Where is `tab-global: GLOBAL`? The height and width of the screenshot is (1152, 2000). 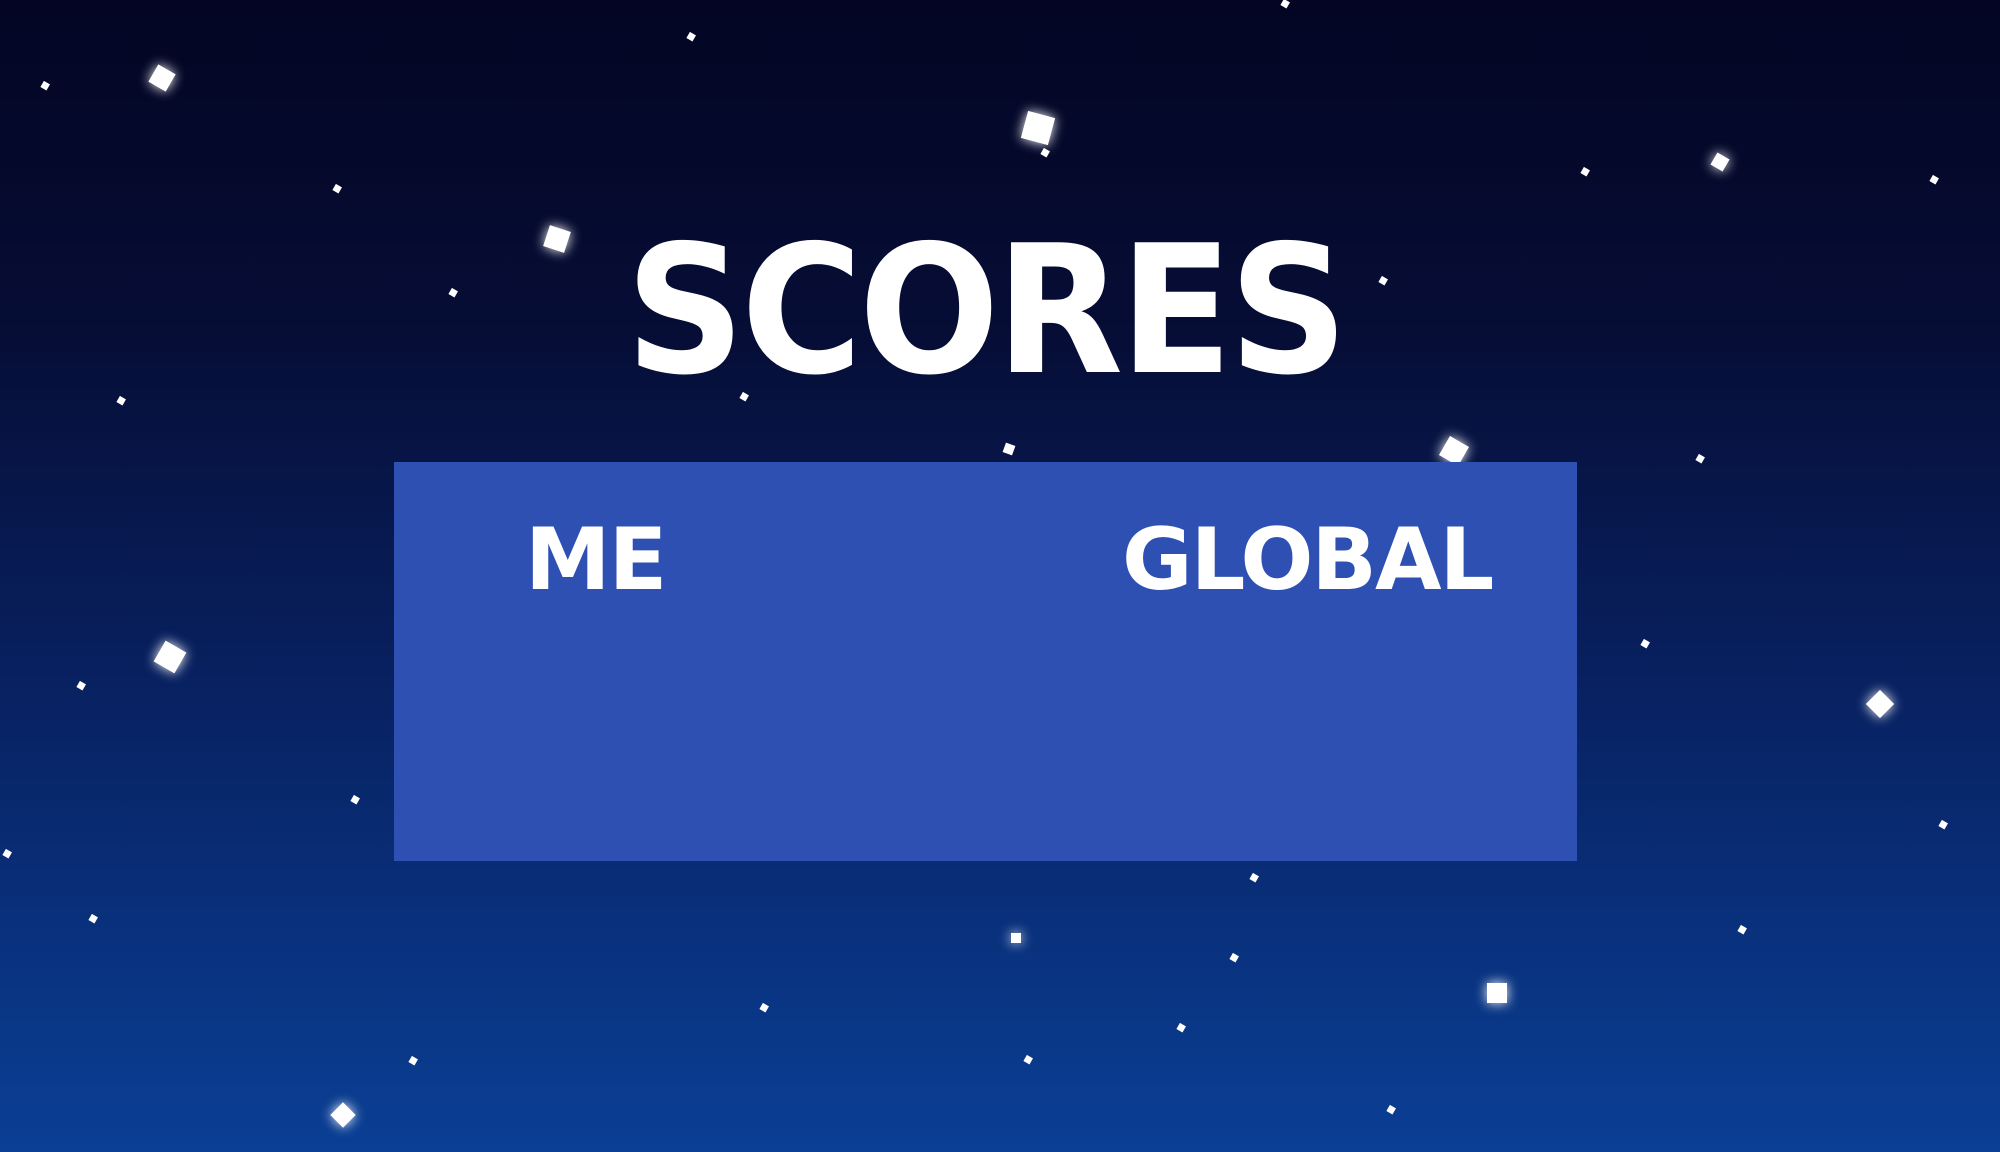 tab-global: GLOBAL is located at coordinates (1308, 560).